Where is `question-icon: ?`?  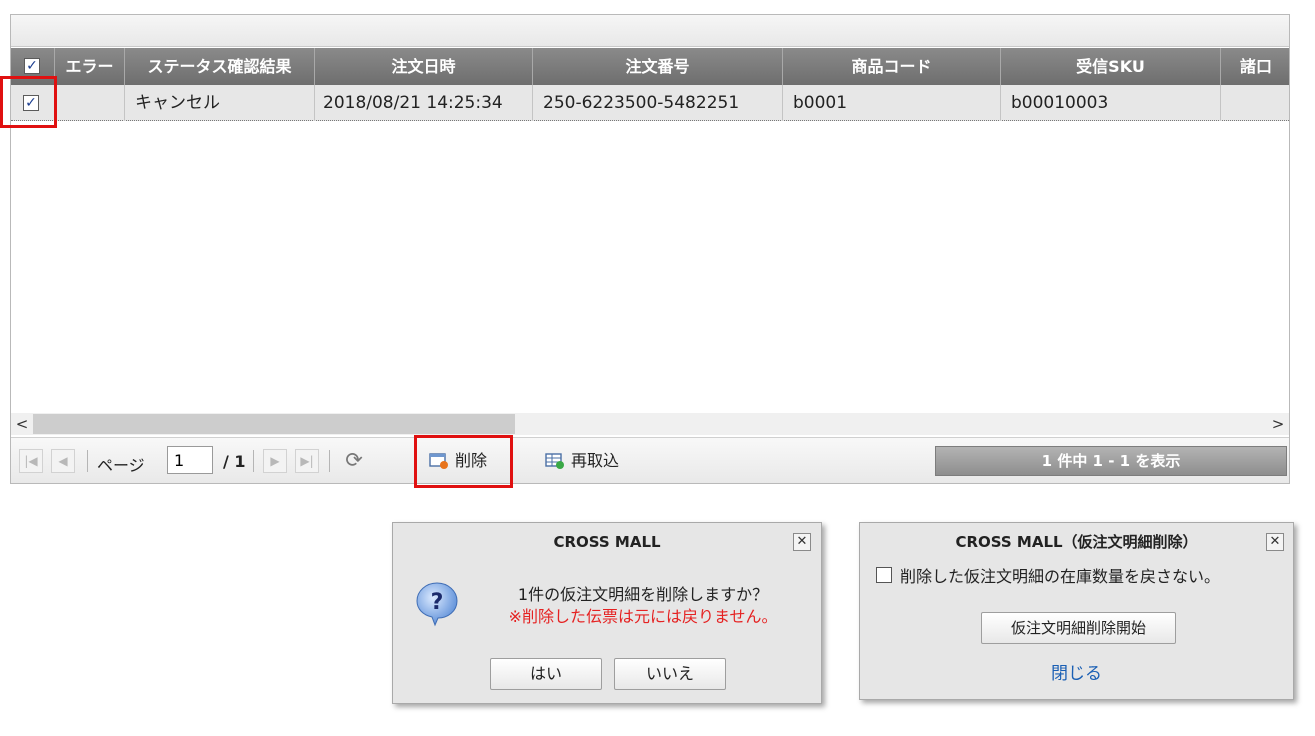
question-icon: ? is located at coordinates (437, 604).